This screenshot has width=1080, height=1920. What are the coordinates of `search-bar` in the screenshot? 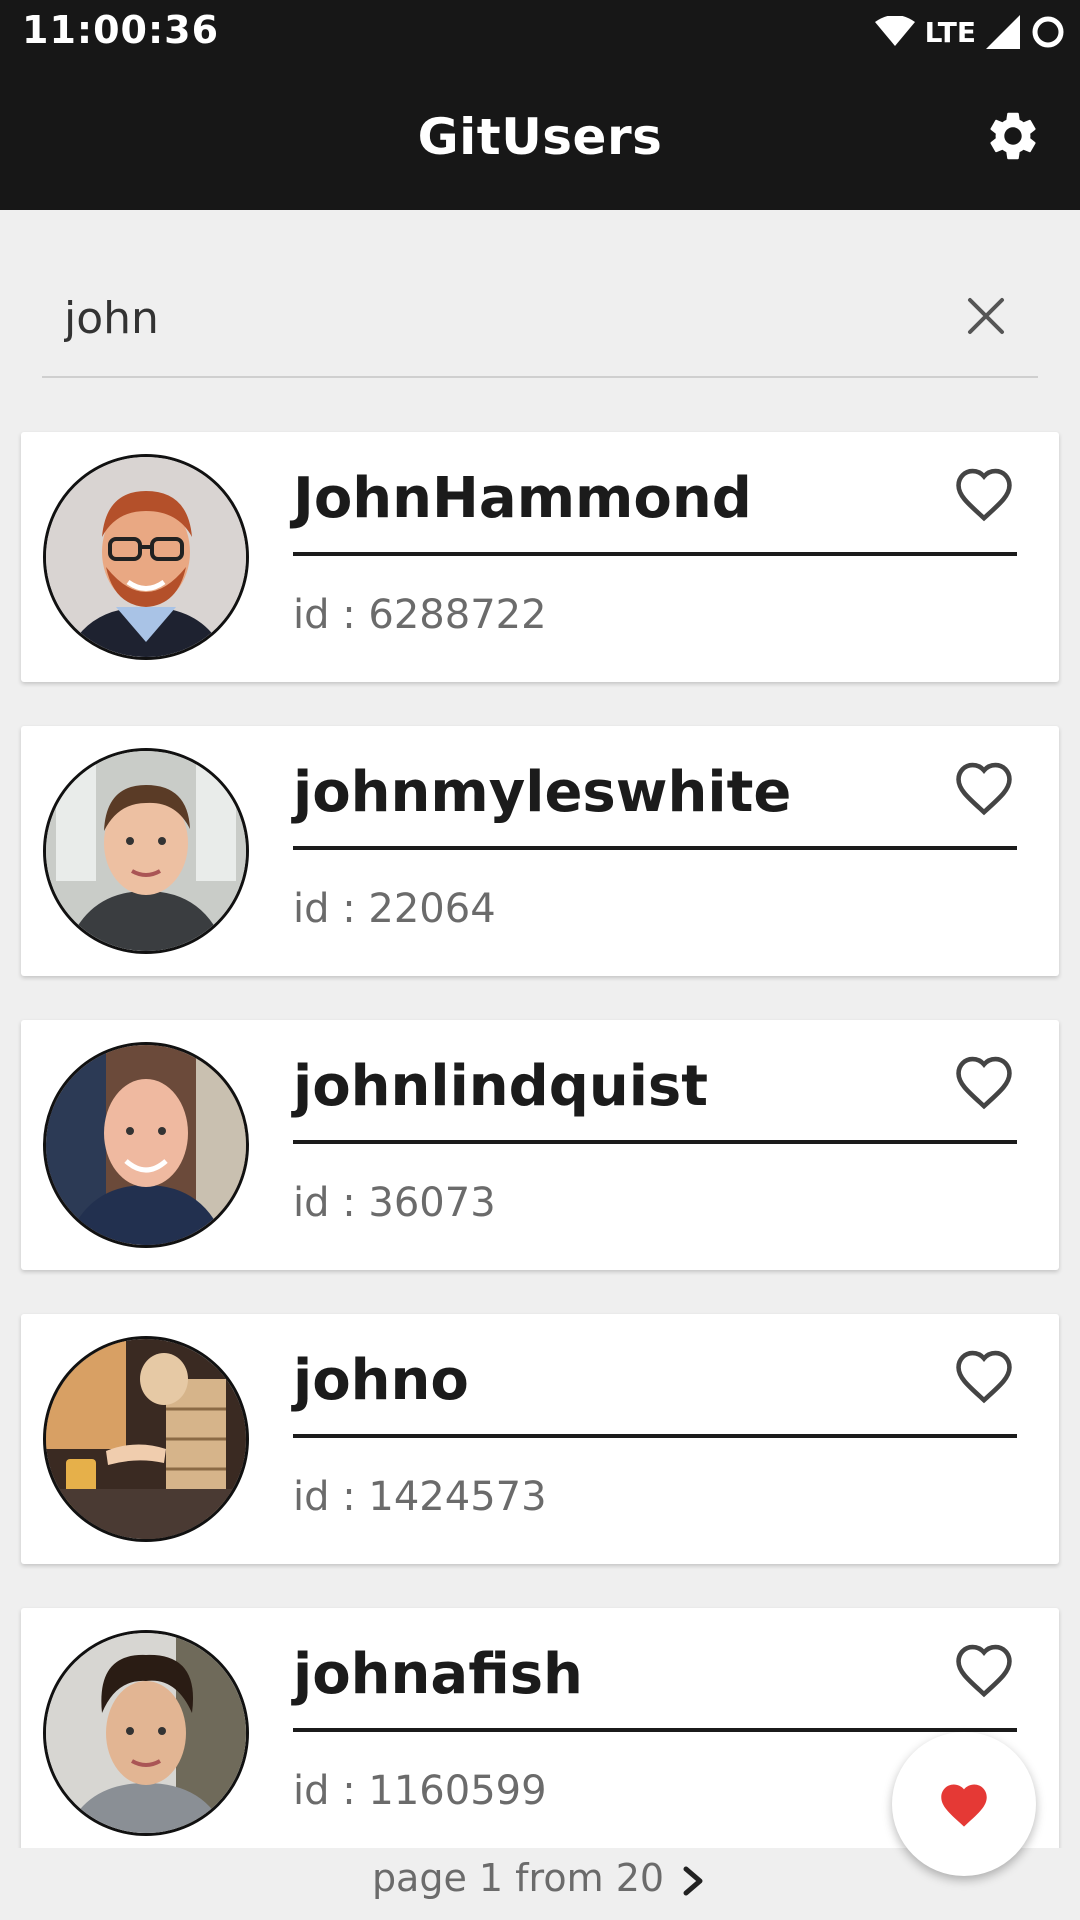 It's located at (540, 323).